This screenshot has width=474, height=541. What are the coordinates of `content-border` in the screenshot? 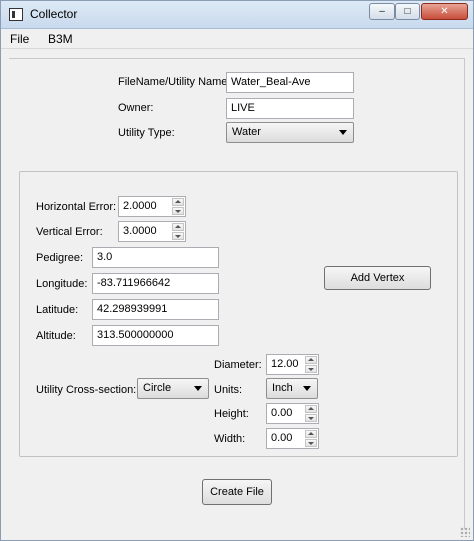 It's located at (464, 294).